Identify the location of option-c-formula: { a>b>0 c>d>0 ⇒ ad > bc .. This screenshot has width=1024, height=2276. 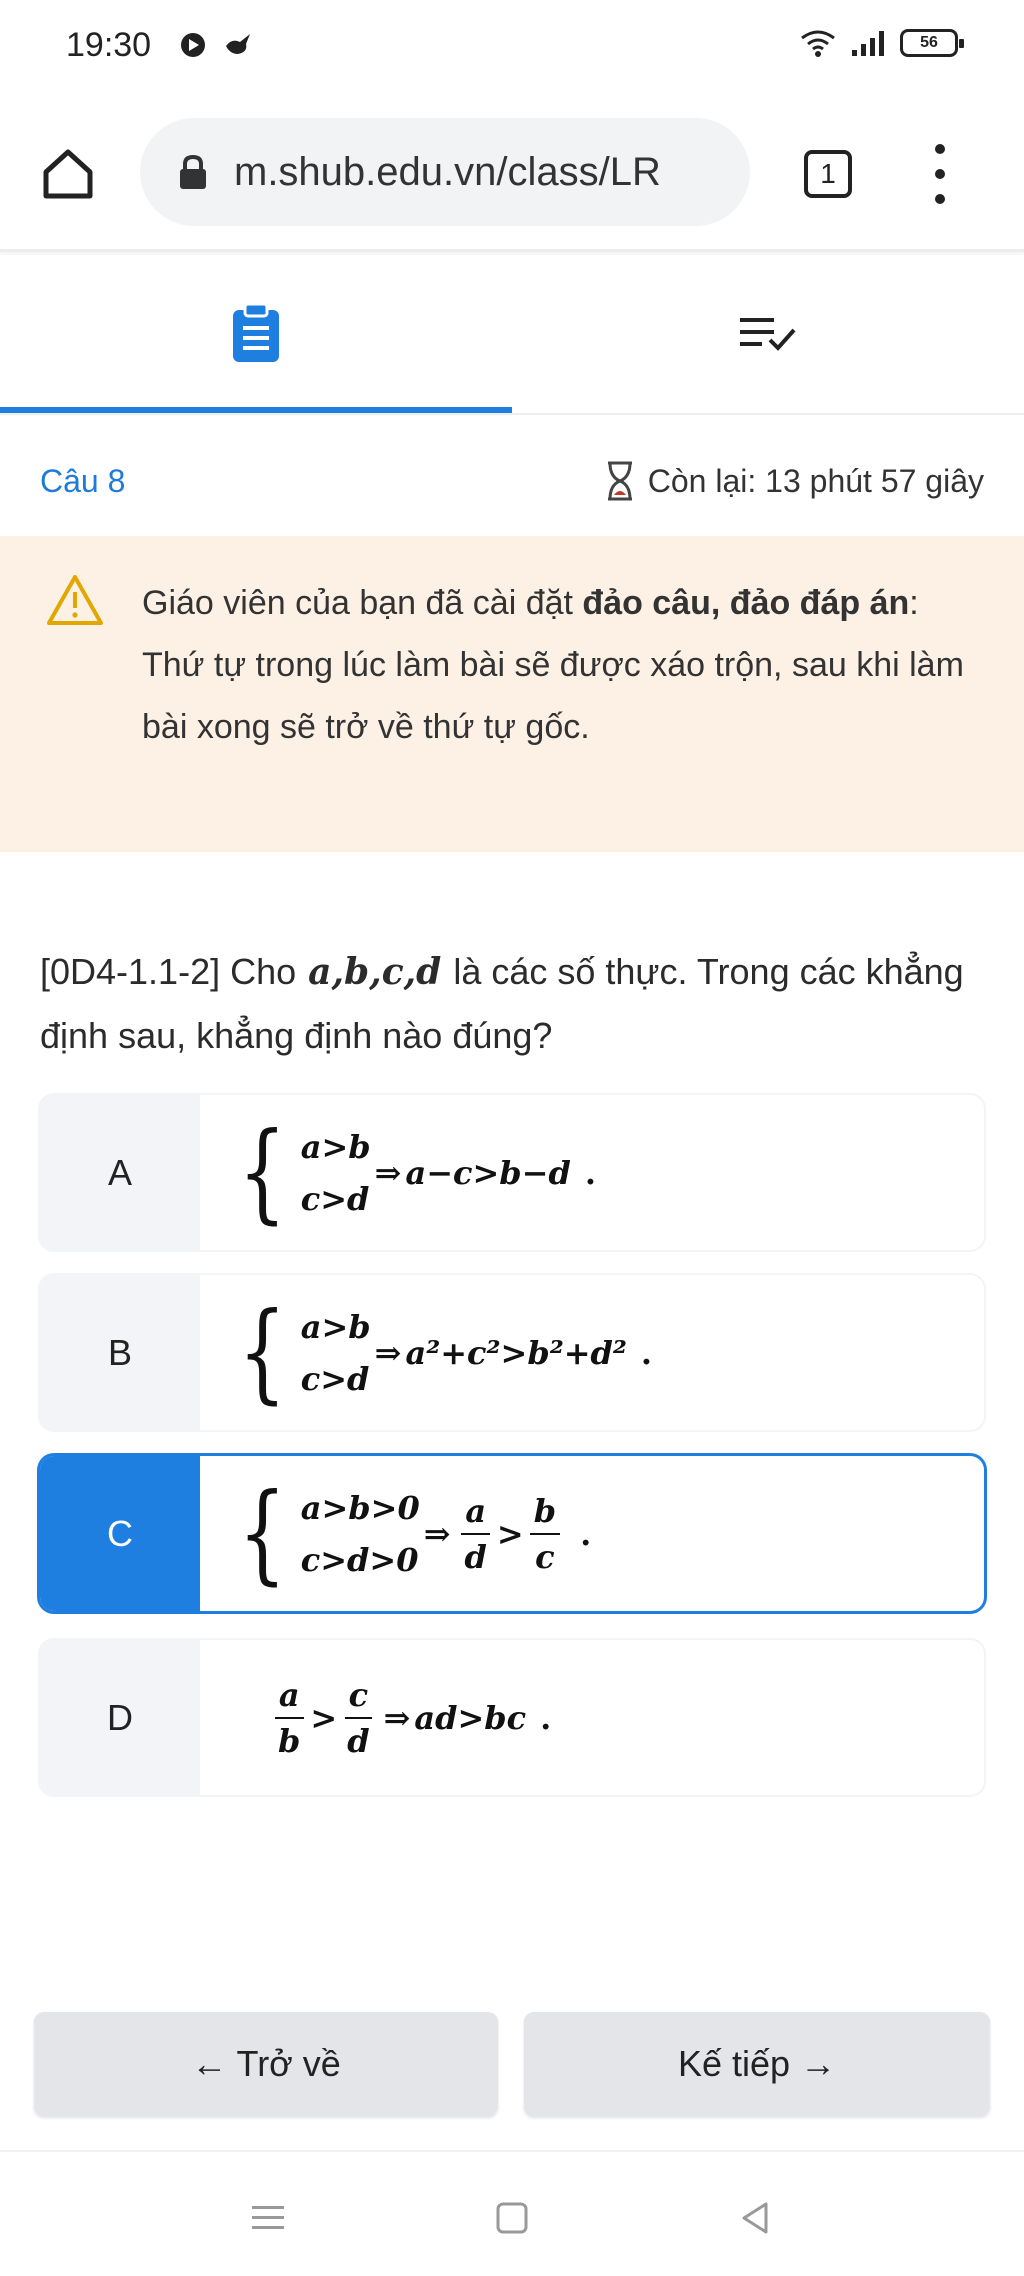
(415, 1533).